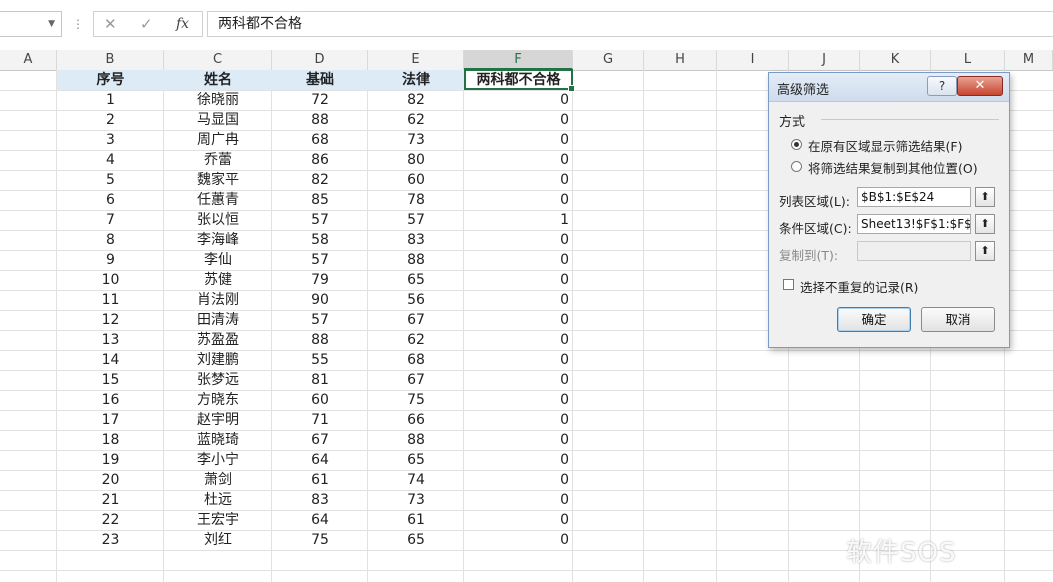 The width and height of the screenshot is (1053, 582). What do you see at coordinates (320, 540) in the screenshot?
I see `table-cell: 75` at bounding box center [320, 540].